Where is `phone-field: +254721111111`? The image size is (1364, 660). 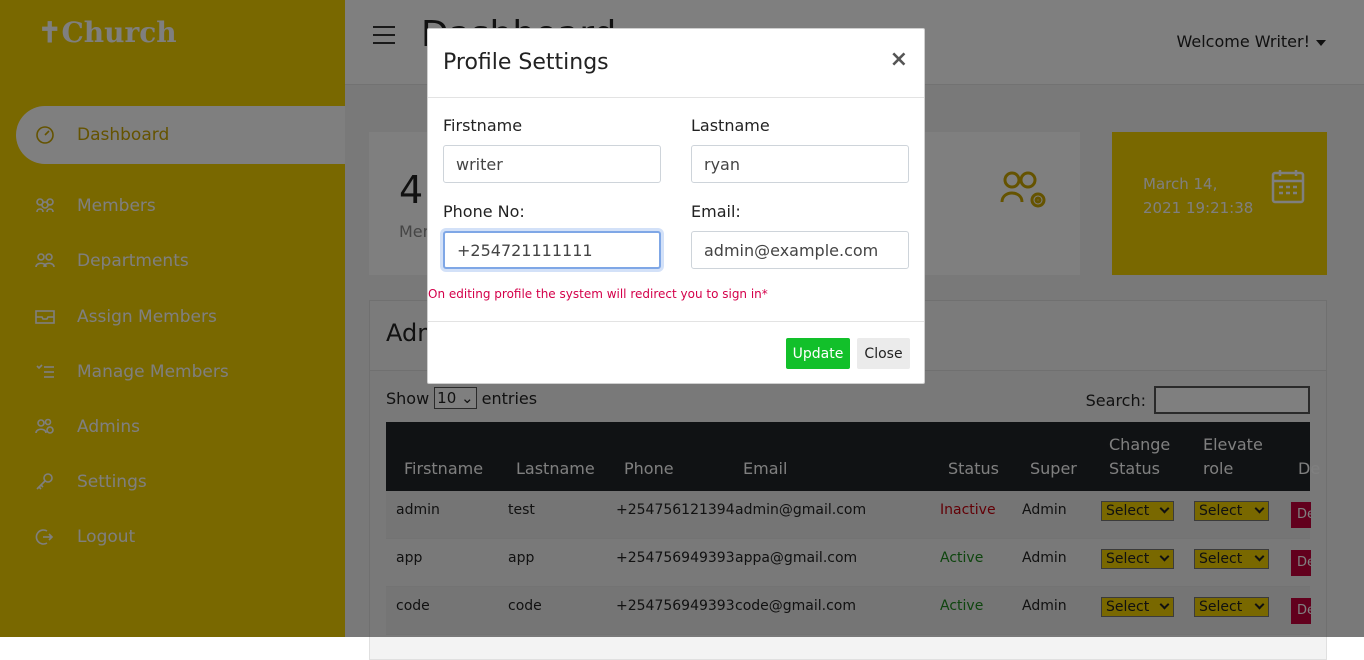 phone-field: +254721111111 is located at coordinates (552, 250).